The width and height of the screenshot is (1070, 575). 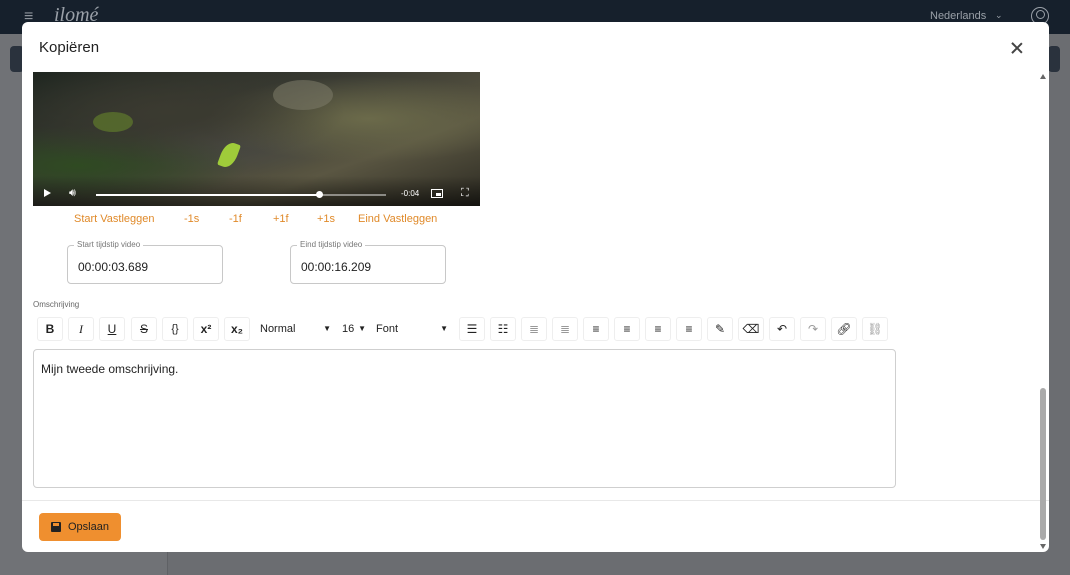 What do you see at coordinates (47, 193) in the screenshot?
I see `play-icon` at bounding box center [47, 193].